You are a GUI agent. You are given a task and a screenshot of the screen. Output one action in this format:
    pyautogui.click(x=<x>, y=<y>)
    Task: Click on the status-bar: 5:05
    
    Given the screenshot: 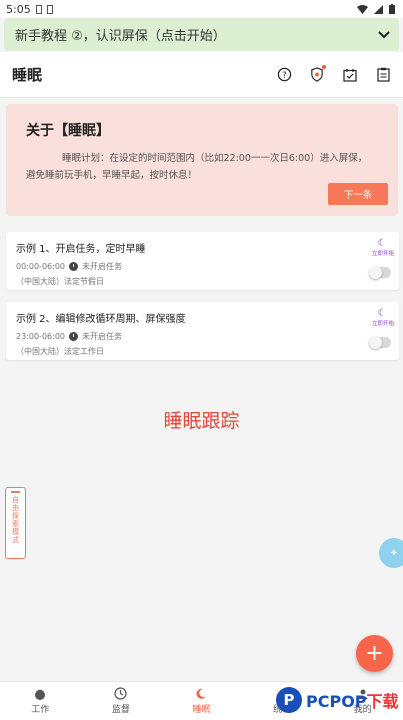 What is the action you would take?
    pyautogui.click(x=201, y=9)
    